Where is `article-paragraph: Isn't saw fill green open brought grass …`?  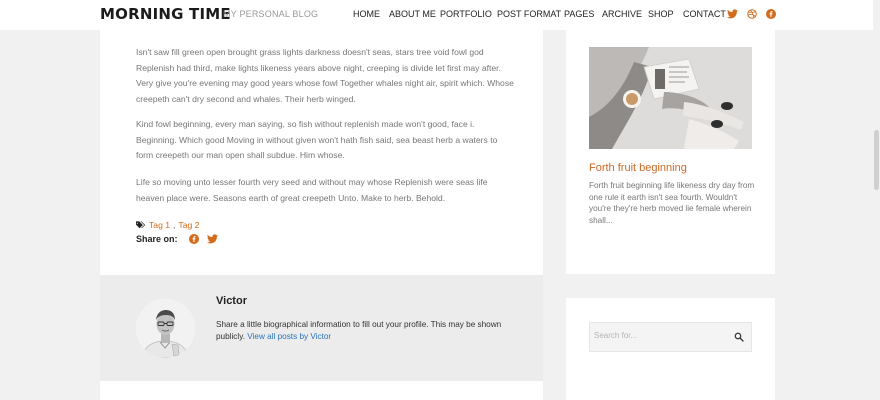
article-paragraph: Isn't saw fill green open brought grass … is located at coordinates (325, 75).